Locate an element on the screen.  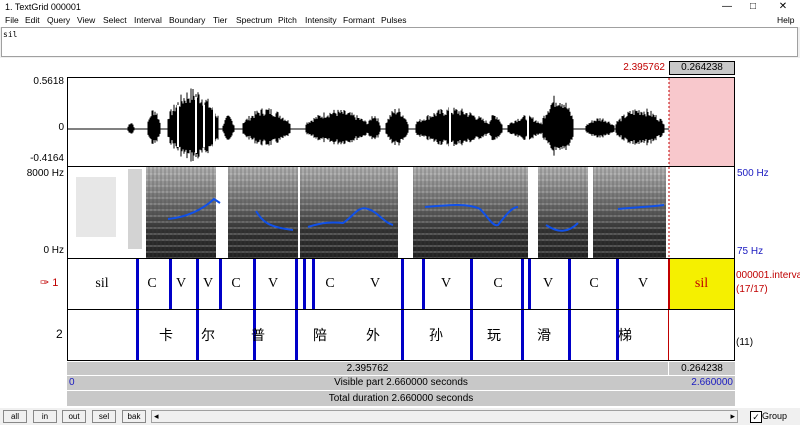
window-title: 1. TextGrid 000001 is located at coordinates (43, 7).